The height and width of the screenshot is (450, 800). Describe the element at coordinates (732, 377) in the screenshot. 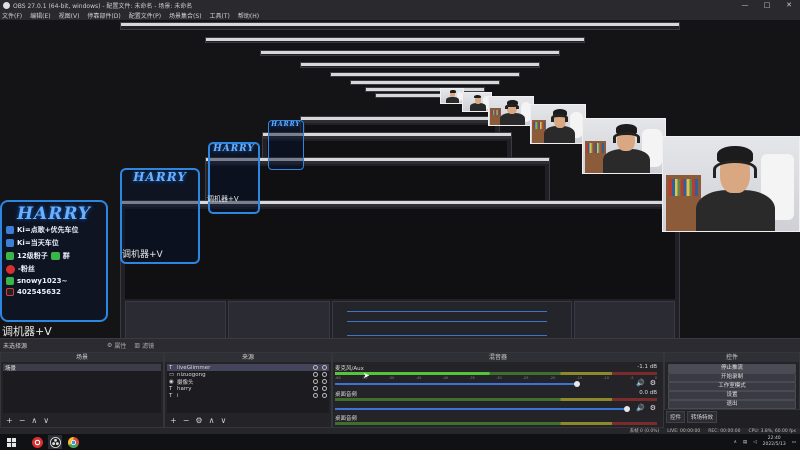

I see `start-recording-button: 开始录制` at that location.